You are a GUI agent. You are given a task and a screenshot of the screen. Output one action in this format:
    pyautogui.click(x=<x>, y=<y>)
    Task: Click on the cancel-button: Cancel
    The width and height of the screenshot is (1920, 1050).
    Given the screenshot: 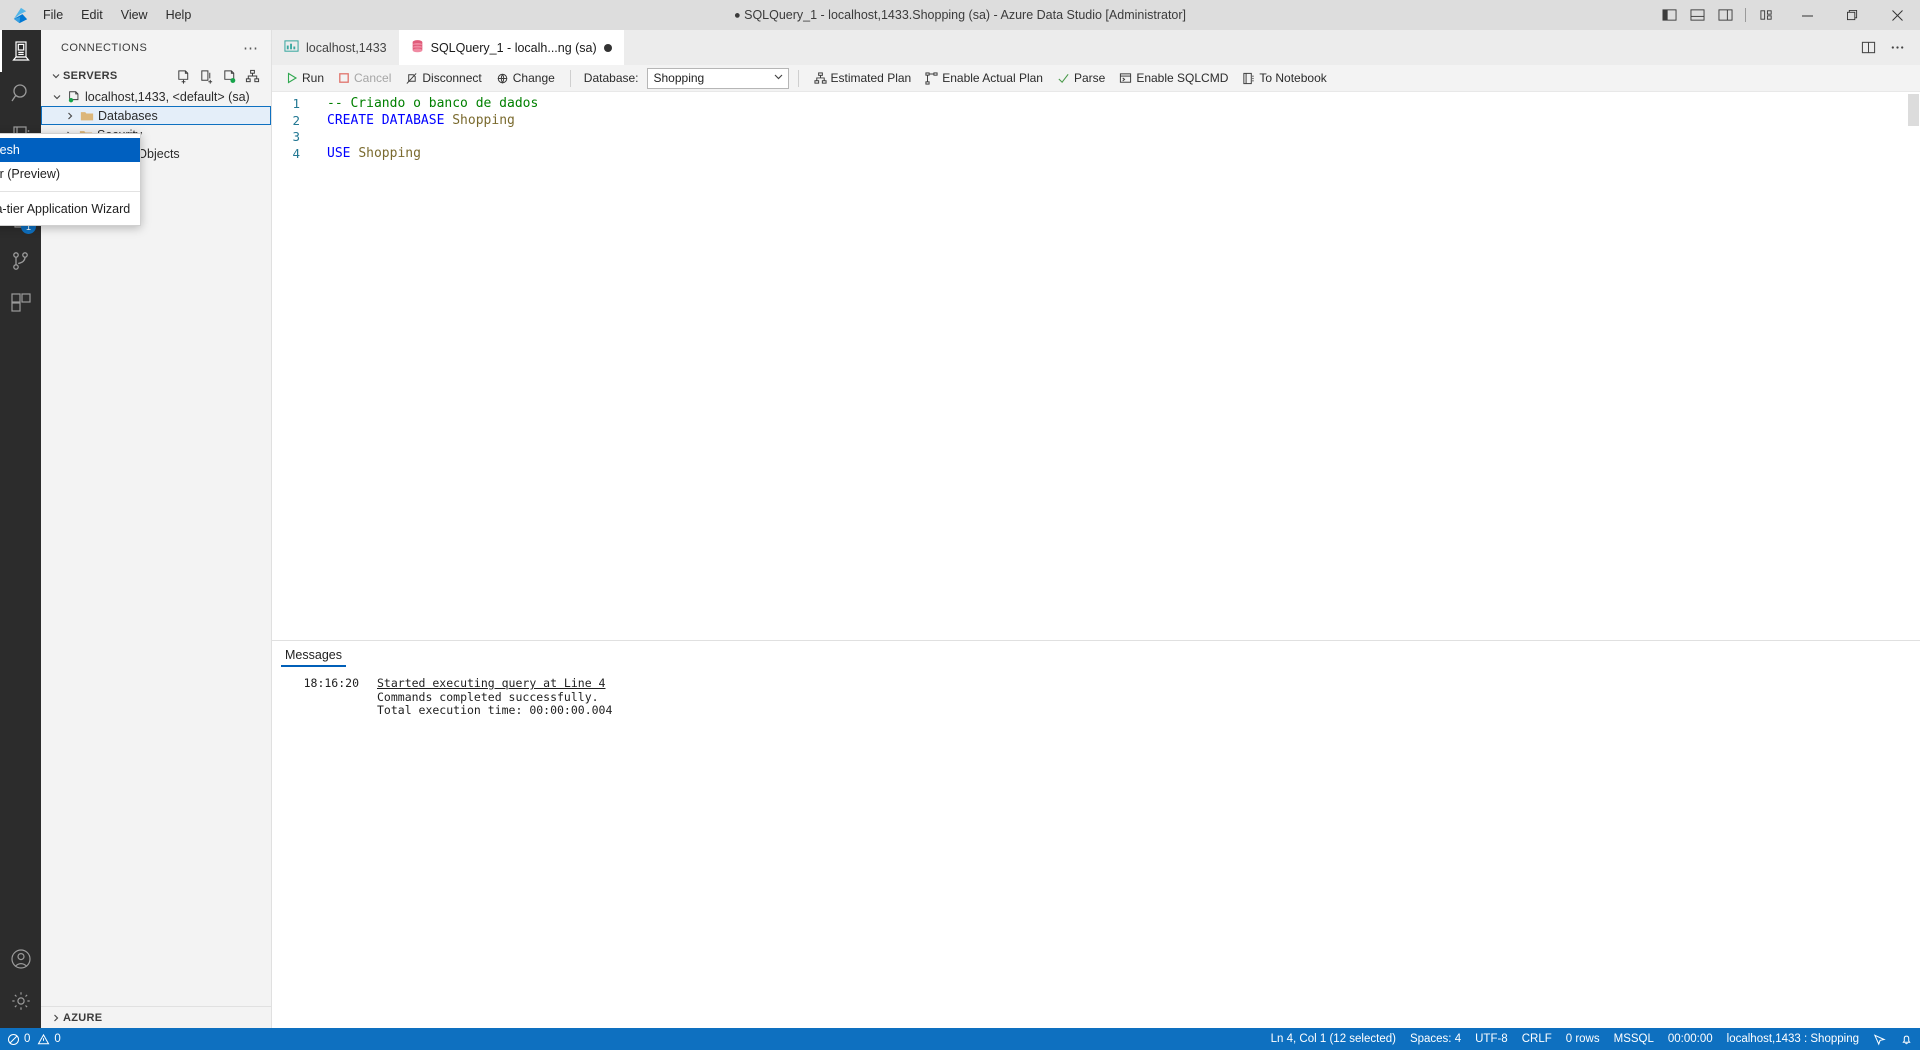 What is the action you would take?
    pyautogui.click(x=364, y=78)
    